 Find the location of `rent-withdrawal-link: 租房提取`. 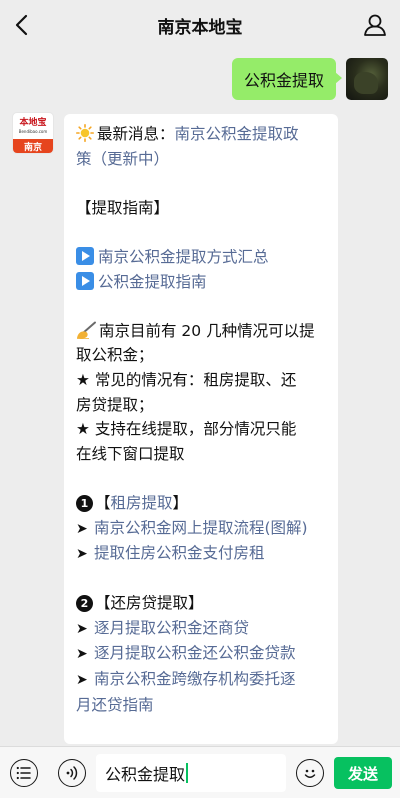

rent-withdrawal-link: 租房提取 is located at coordinates (142, 503).